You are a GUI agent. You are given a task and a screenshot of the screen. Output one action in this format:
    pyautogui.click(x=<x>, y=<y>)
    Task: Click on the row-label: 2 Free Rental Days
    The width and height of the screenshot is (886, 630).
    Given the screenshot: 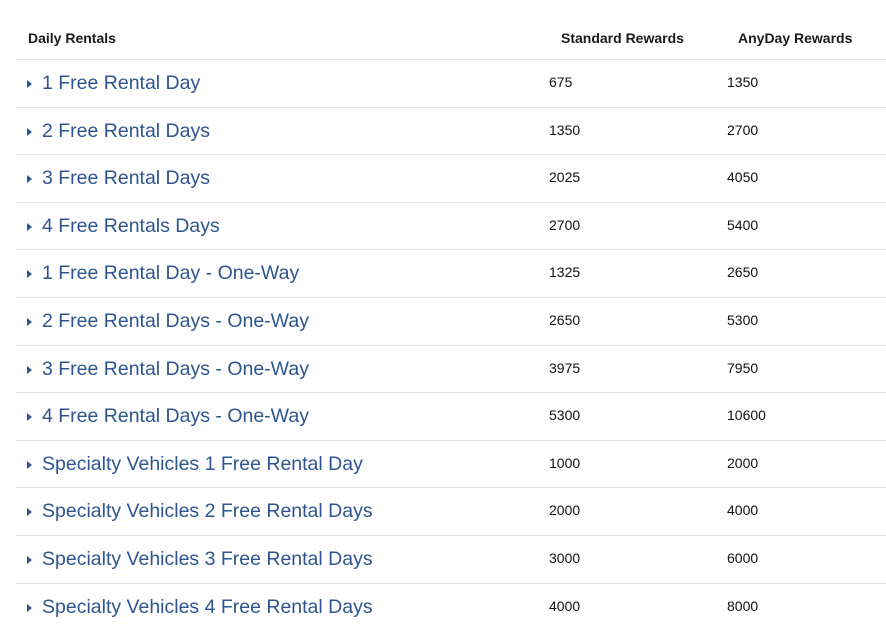 What is the action you would take?
    pyautogui.click(x=126, y=131)
    